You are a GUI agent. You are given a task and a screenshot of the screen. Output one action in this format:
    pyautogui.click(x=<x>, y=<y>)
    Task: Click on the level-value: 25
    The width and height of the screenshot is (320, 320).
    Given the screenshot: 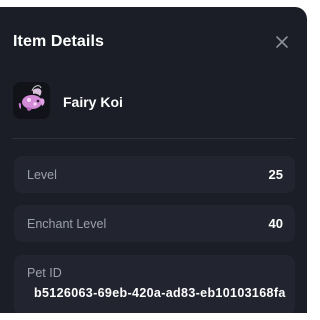 What is the action you would take?
    pyautogui.click(x=275, y=174)
    